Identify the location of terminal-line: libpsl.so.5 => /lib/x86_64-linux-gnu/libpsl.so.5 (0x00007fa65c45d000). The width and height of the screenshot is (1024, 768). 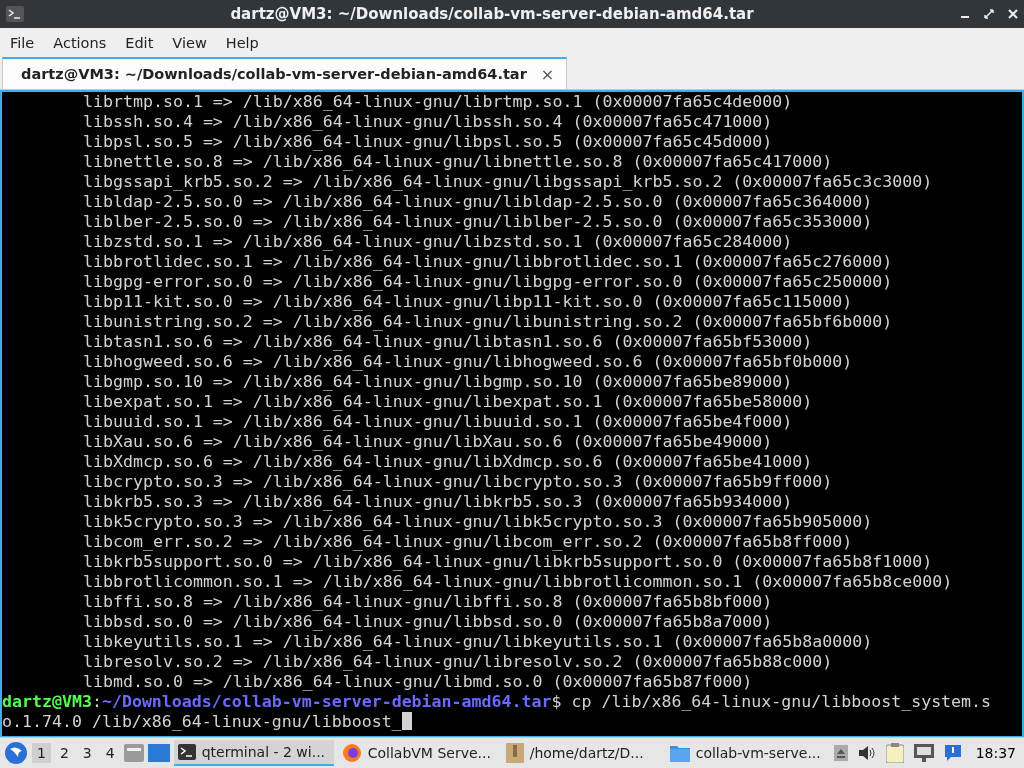
(428, 142).